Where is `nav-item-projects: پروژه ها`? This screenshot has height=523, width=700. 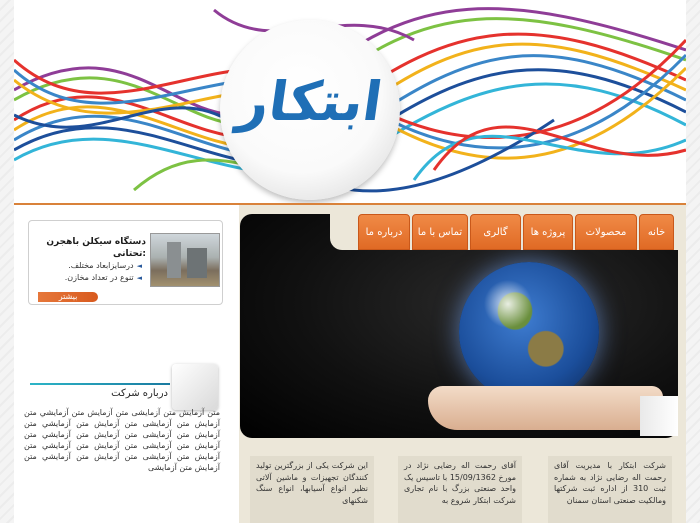
nav-item-projects: پروژه ها is located at coordinates (548, 232).